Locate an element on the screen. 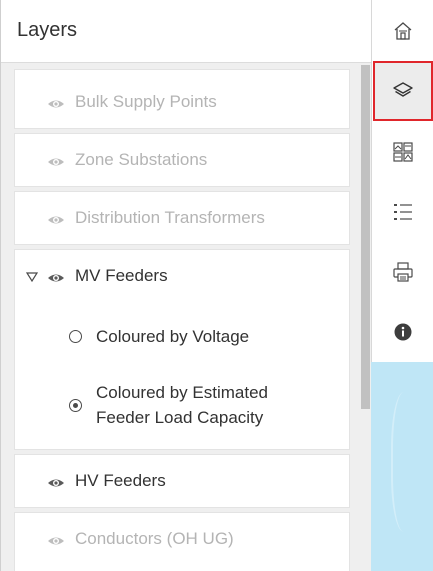 The image size is (433, 571). layer-label: Distribution Transformers is located at coordinates (170, 217).